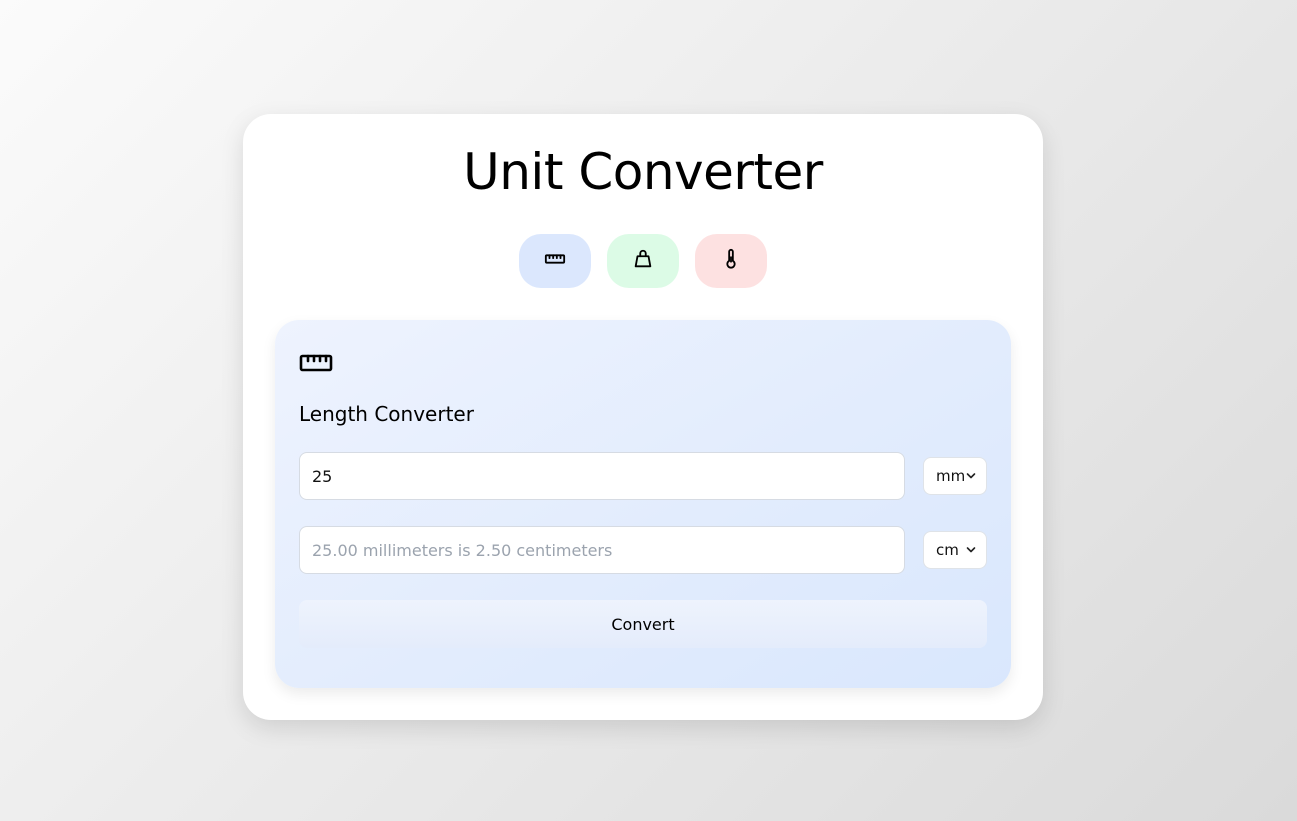  What do you see at coordinates (643, 624) in the screenshot?
I see `convert-button: Convert` at bounding box center [643, 624].